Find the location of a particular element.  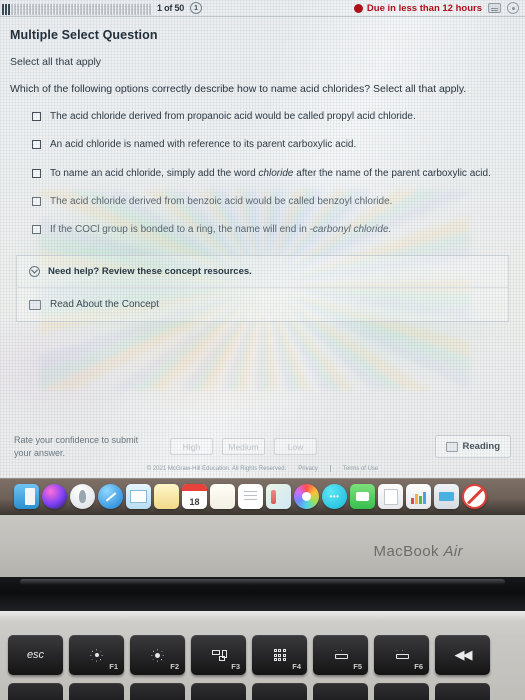

question-progress-ticks is located at coordinates (76, 8).